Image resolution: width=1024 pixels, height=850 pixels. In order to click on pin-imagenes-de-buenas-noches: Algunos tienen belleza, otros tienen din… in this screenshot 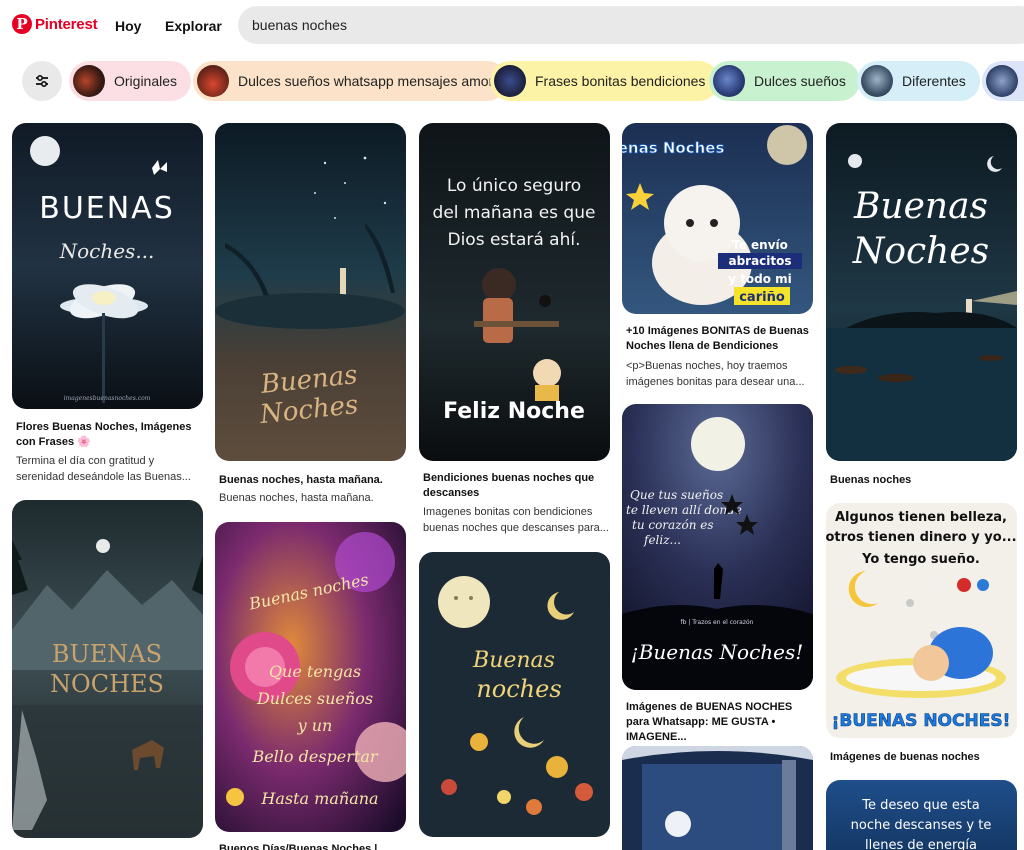, I will do `click(921, 635)`.